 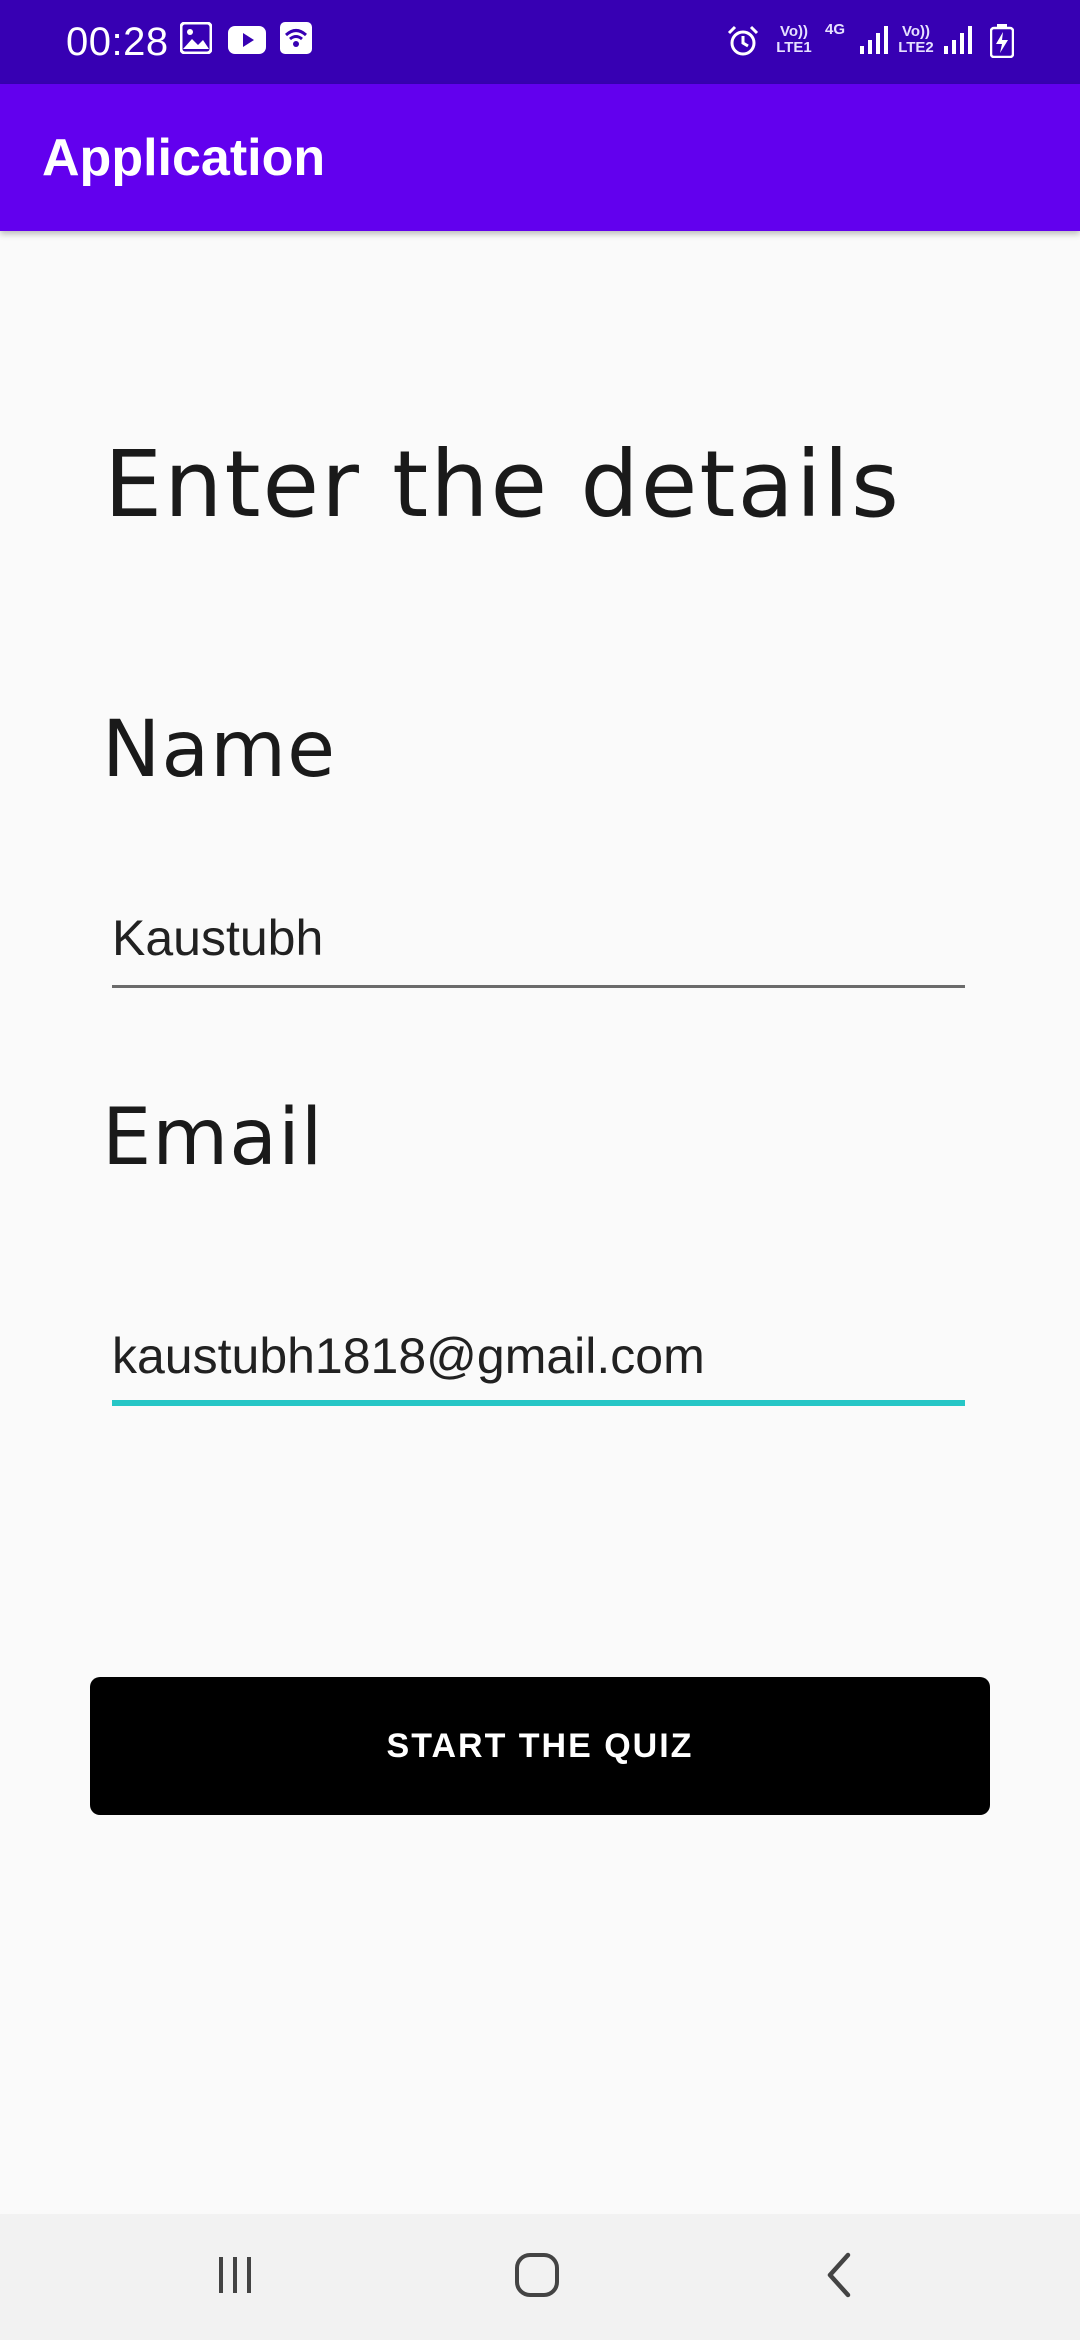 I want to click on email-field-value: kaustubh1818@gmail.com, so click(x=408, y=1356).